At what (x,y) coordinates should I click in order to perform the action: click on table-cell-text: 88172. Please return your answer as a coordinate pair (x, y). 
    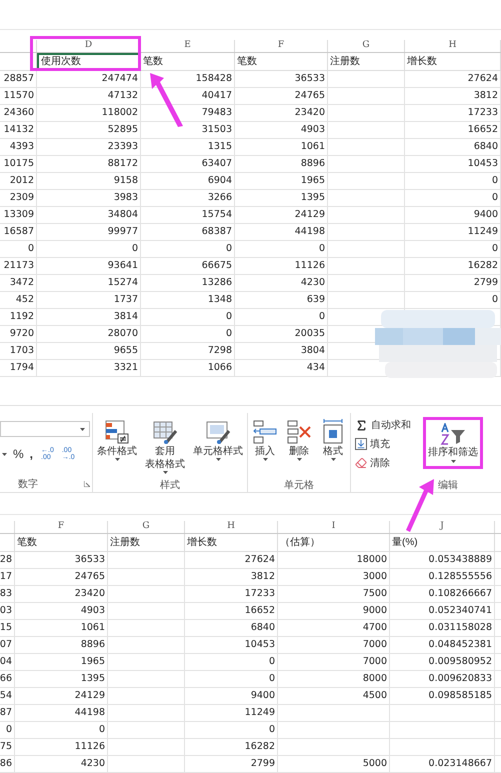
    Looking at the image, I should click on (123, 163).